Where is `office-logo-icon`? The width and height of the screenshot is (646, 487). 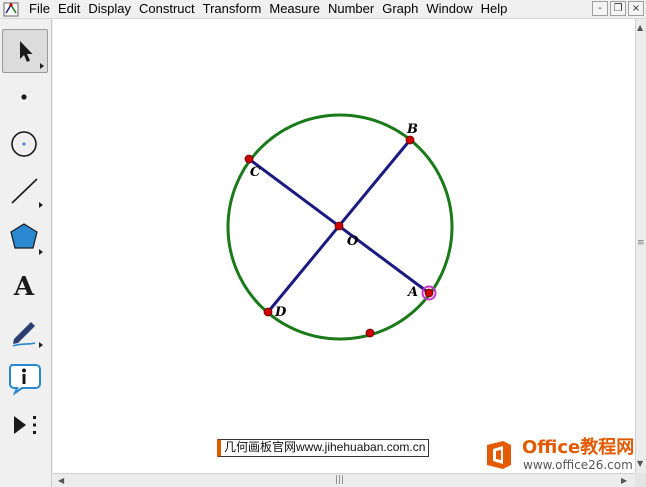 office-logo-icon is located at coordinates (499, 455).